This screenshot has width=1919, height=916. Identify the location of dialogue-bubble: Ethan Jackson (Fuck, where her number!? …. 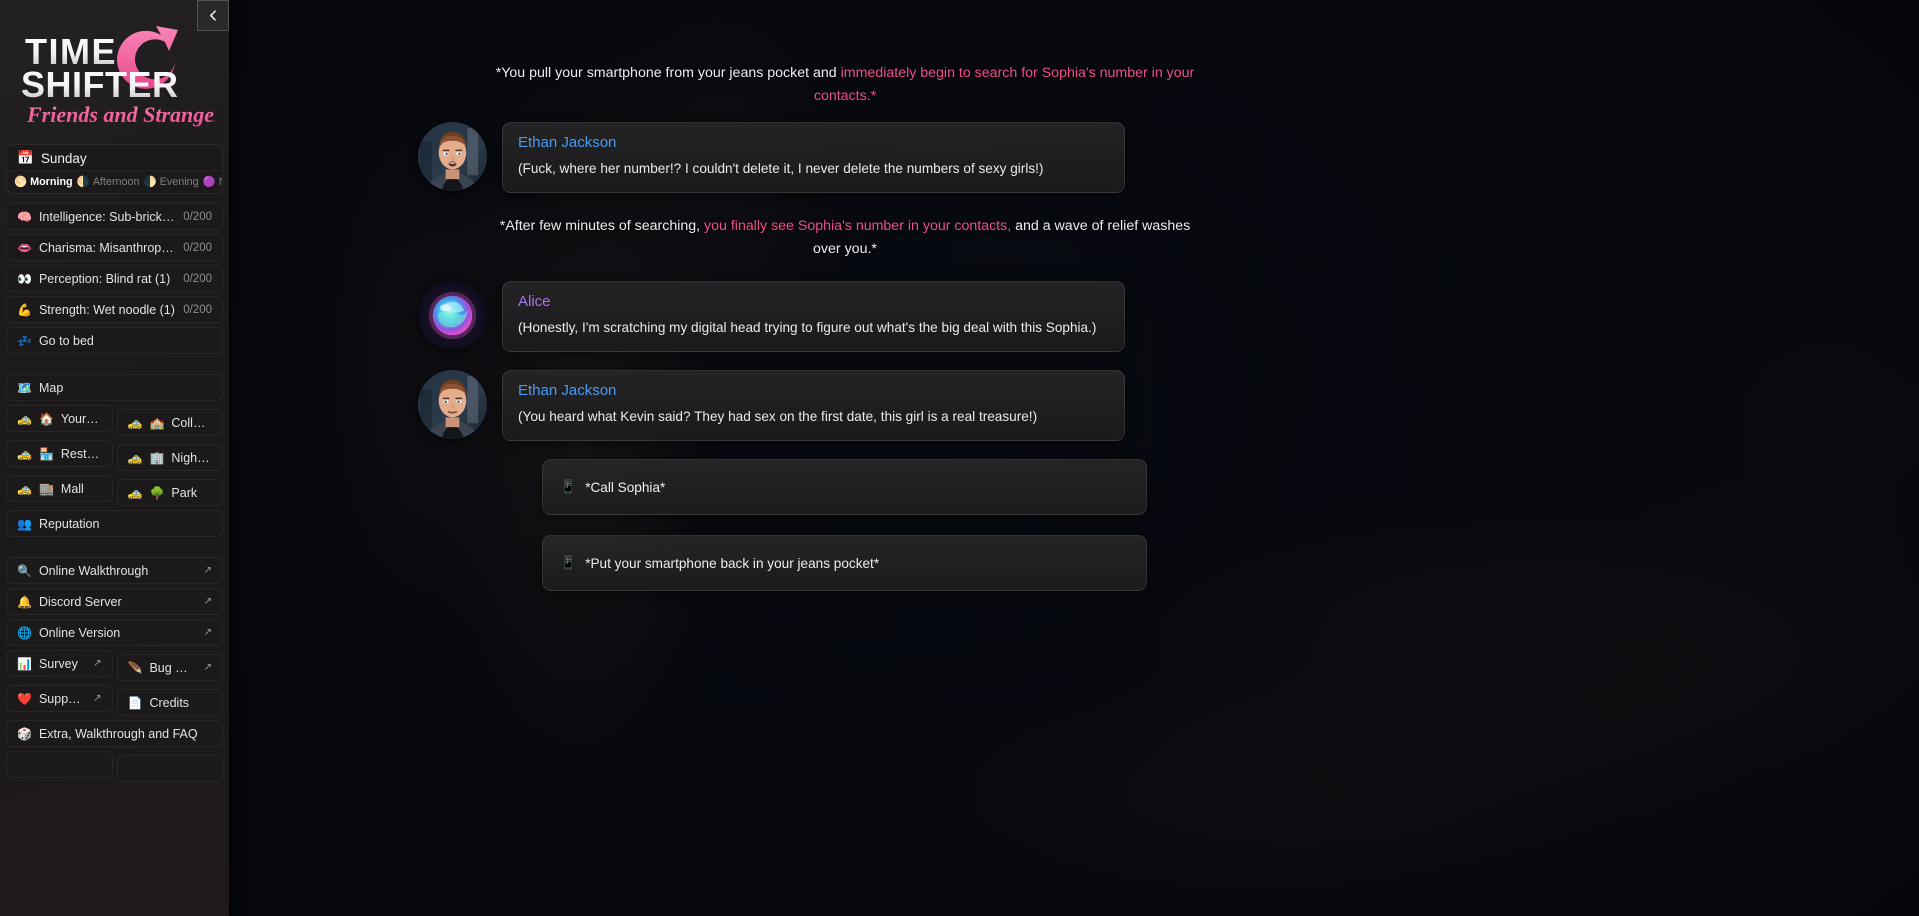
(813, 157).